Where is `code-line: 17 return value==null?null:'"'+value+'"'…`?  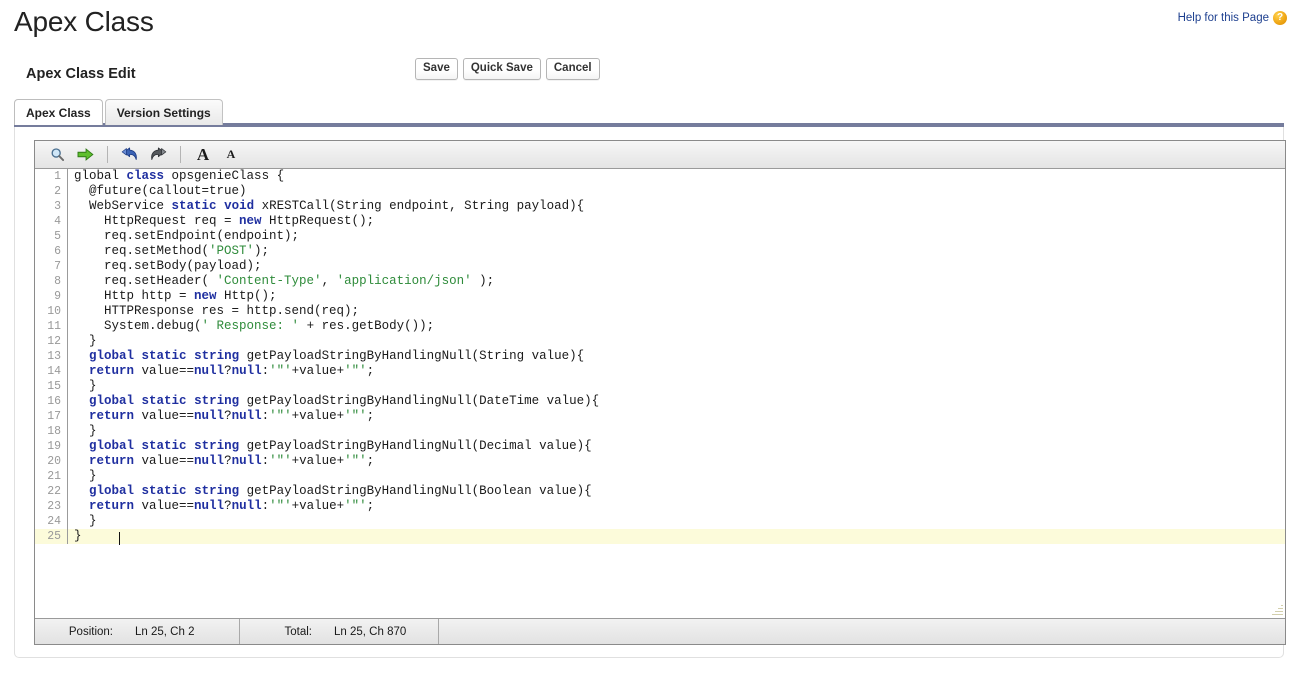 code-line: 17 return value==null?null:'"'+value+'"'… is located at coordinates (660, 416).